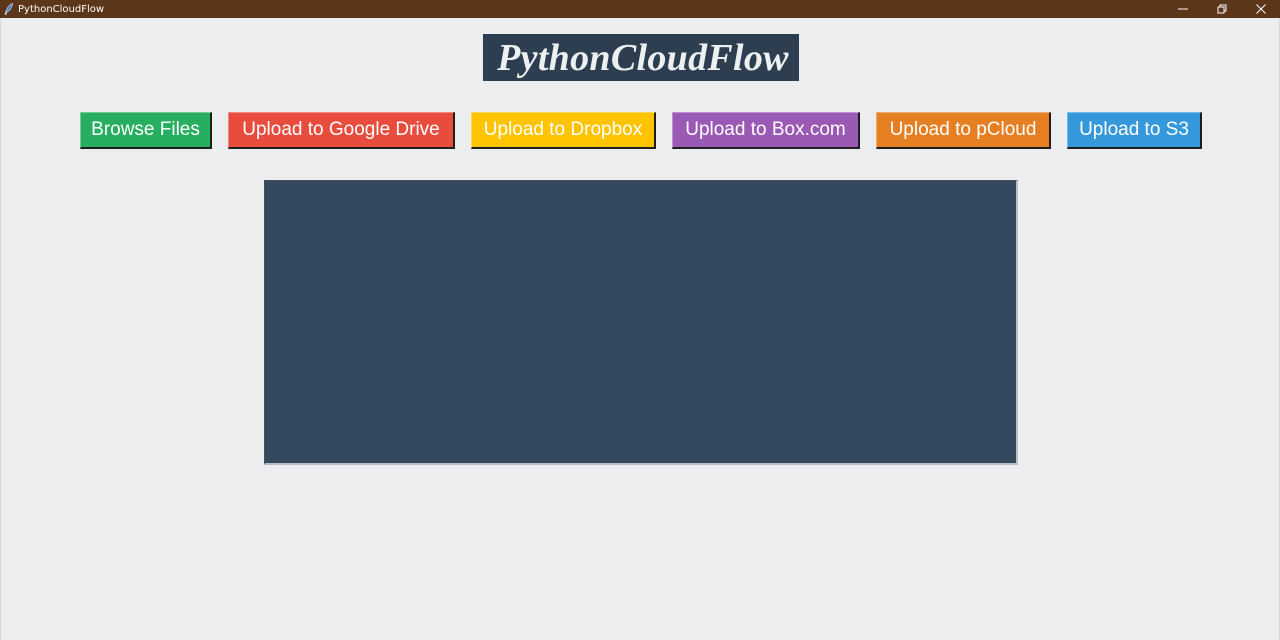 The height and width of the screenshot is (640, 1280). I want to click on close-icon, so click(1260, 9).